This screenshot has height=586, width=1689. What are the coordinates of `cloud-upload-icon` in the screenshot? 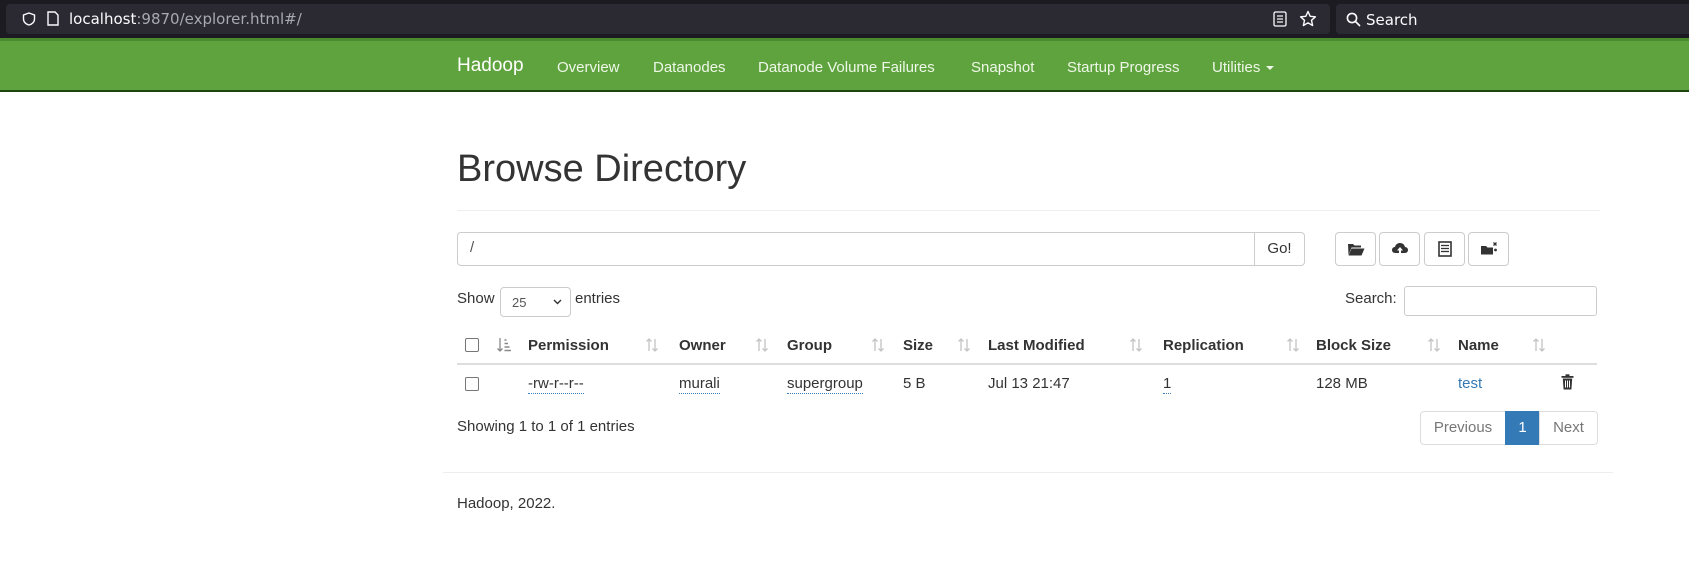 It's located at (1400, 249).